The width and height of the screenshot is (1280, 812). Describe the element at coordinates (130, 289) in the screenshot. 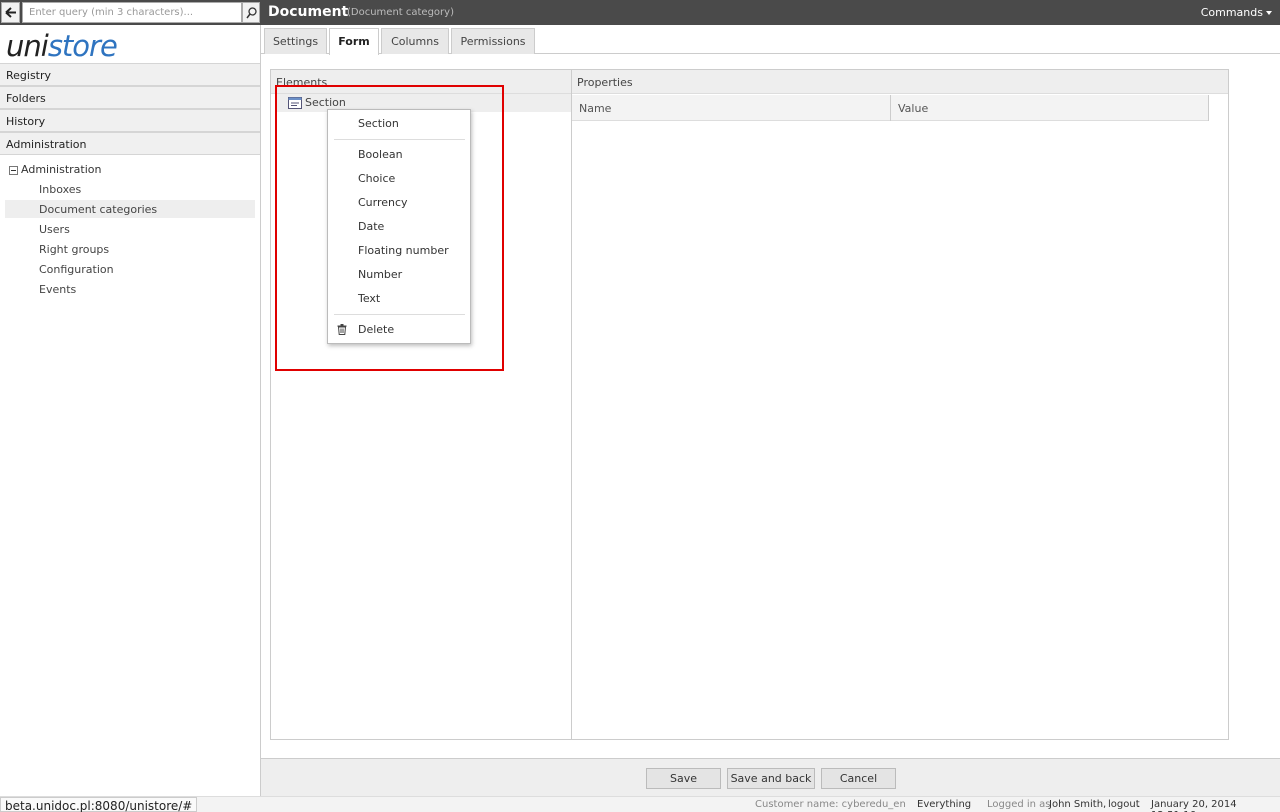

I see `tree-item-events: Events` at that location.